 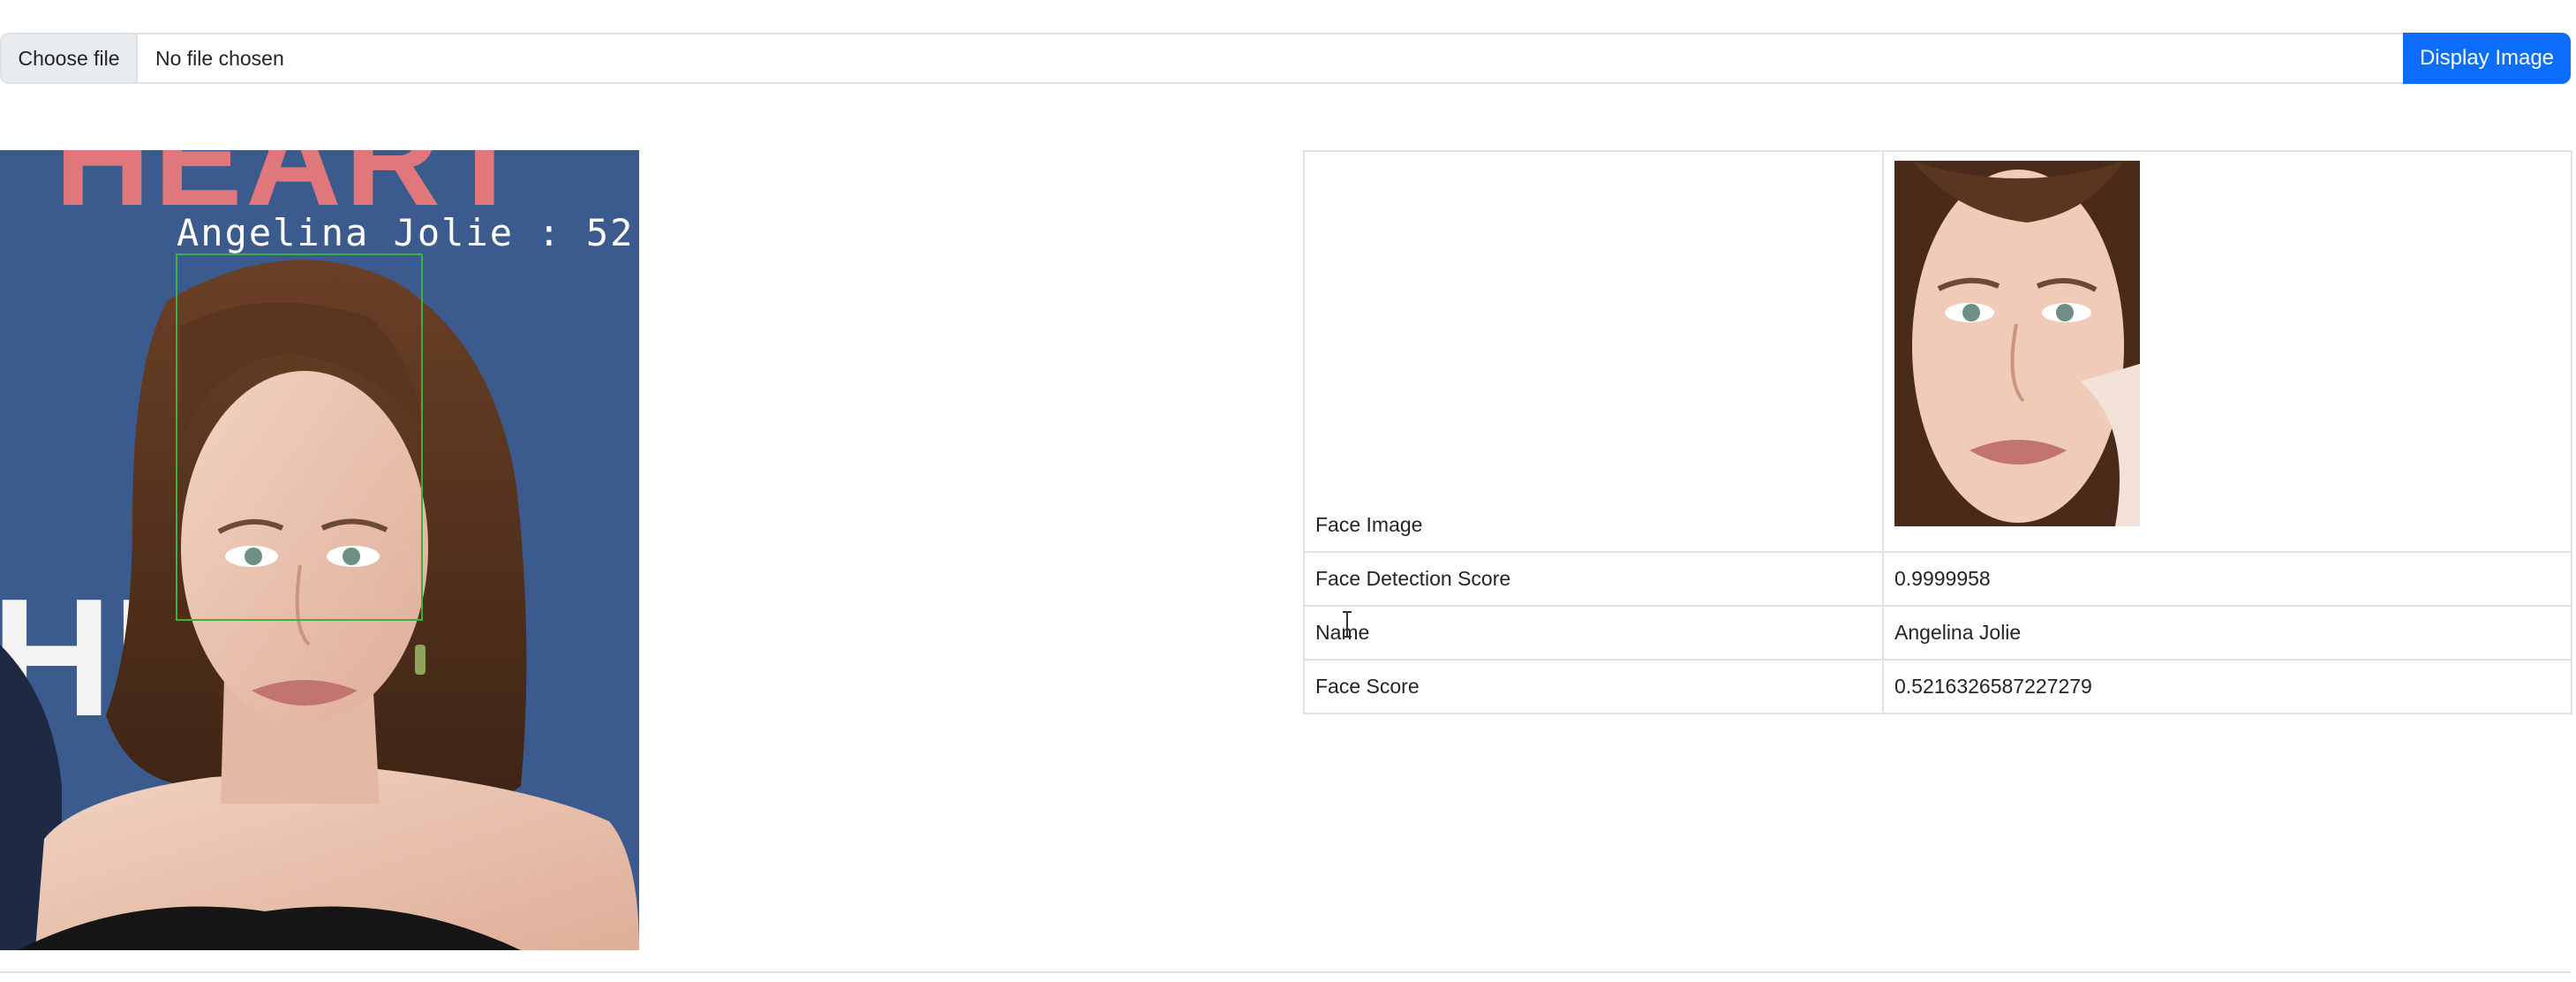 I want to click on display-image-button: Display Image, so click(x=2487, y=58).